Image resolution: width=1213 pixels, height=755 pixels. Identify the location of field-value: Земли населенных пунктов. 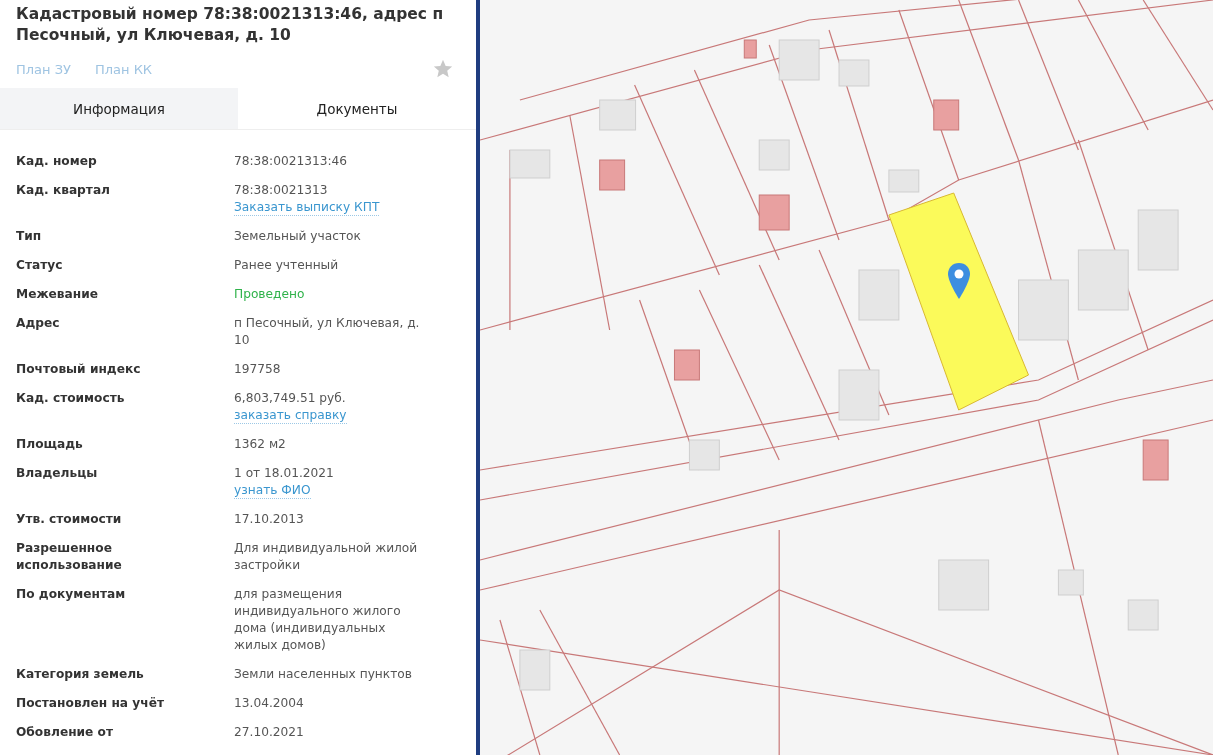
(323, 674).